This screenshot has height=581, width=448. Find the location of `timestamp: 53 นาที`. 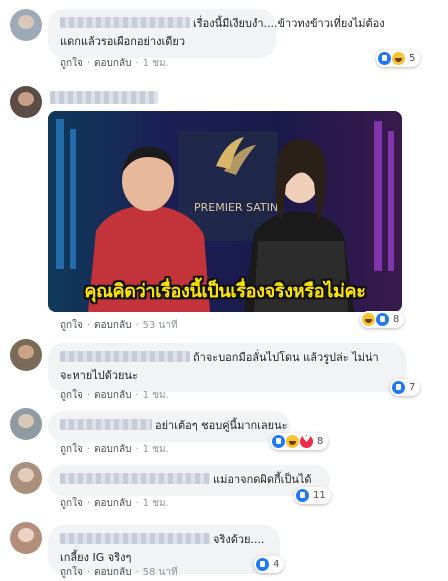

timestamp: 53 นาที is located at coordinates (160, 325).